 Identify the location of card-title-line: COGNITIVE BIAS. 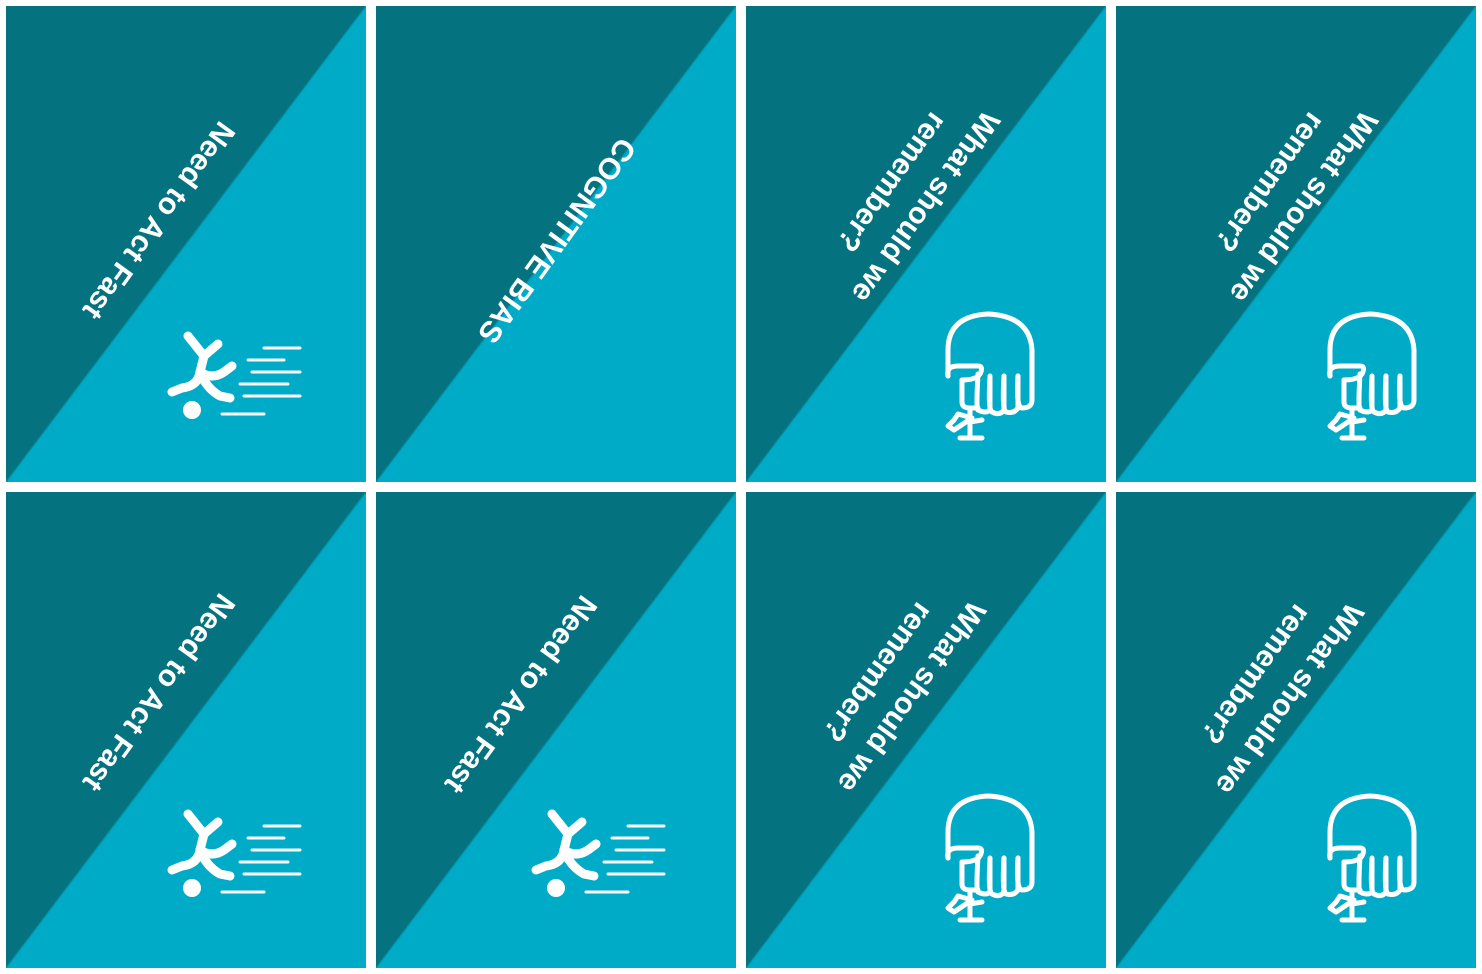
(556, 240).